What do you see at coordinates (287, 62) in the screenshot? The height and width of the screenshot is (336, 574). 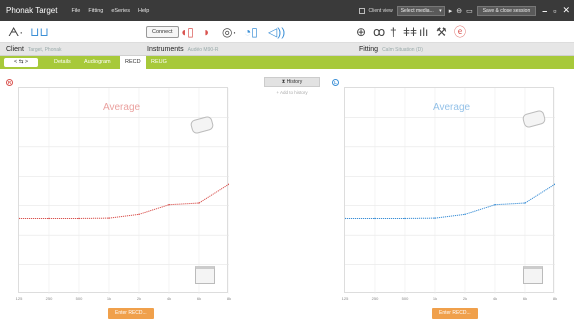 I see `tab-bar: < ⇆ > Details Audiogram RECD REUG` at bounding box center [287, 62].